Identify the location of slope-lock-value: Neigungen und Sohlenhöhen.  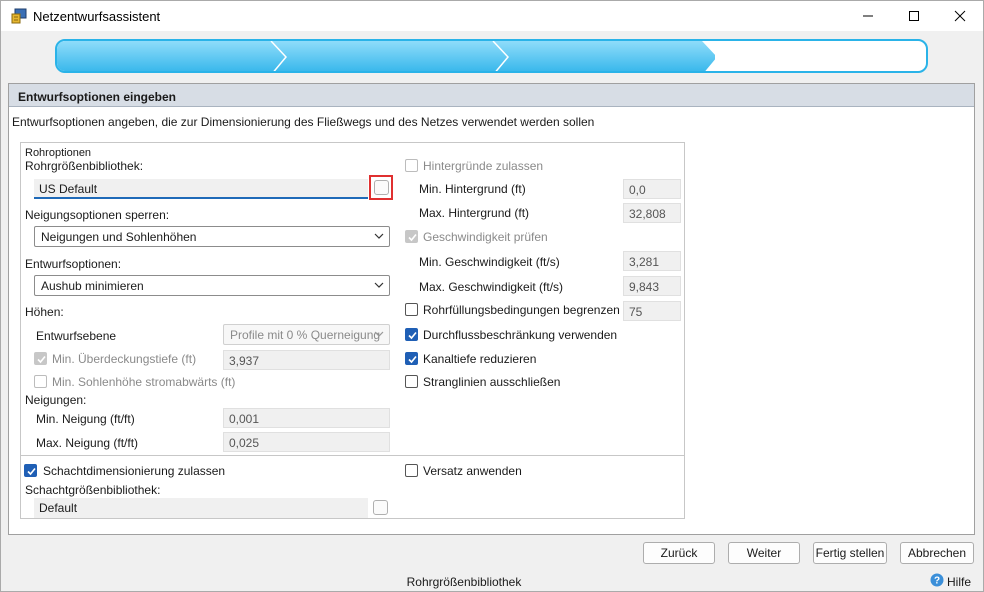
(119, 237).